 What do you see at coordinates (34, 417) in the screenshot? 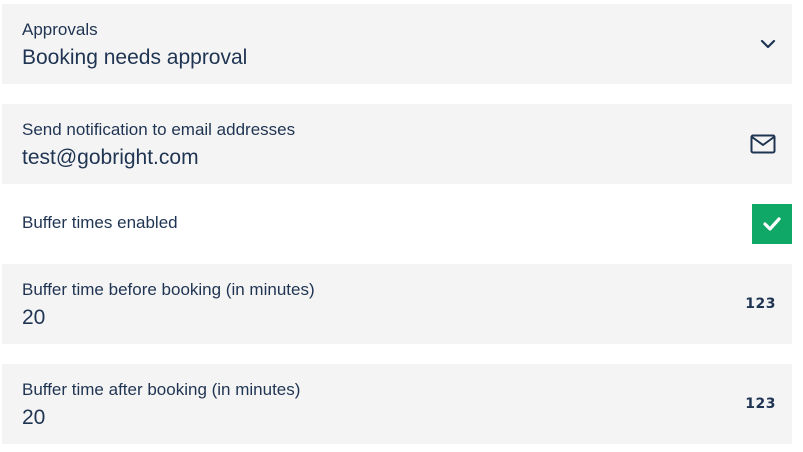
I see `buffer-after-value: 20` at bounding box center [34, 417].